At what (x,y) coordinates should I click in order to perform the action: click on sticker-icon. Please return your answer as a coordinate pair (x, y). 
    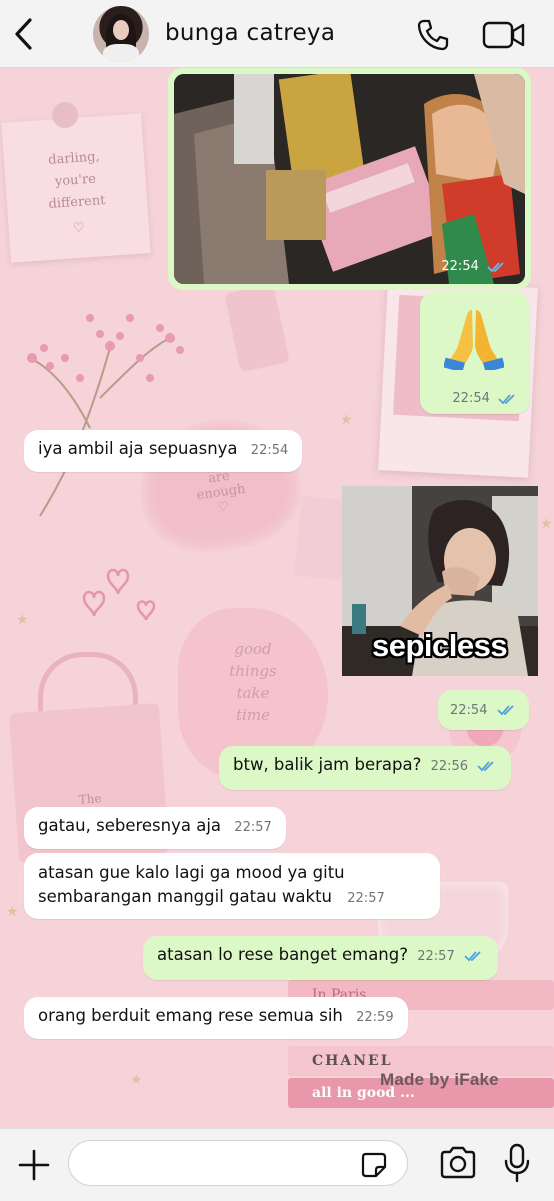
    Looking at the image, I should click on (374, 1165).